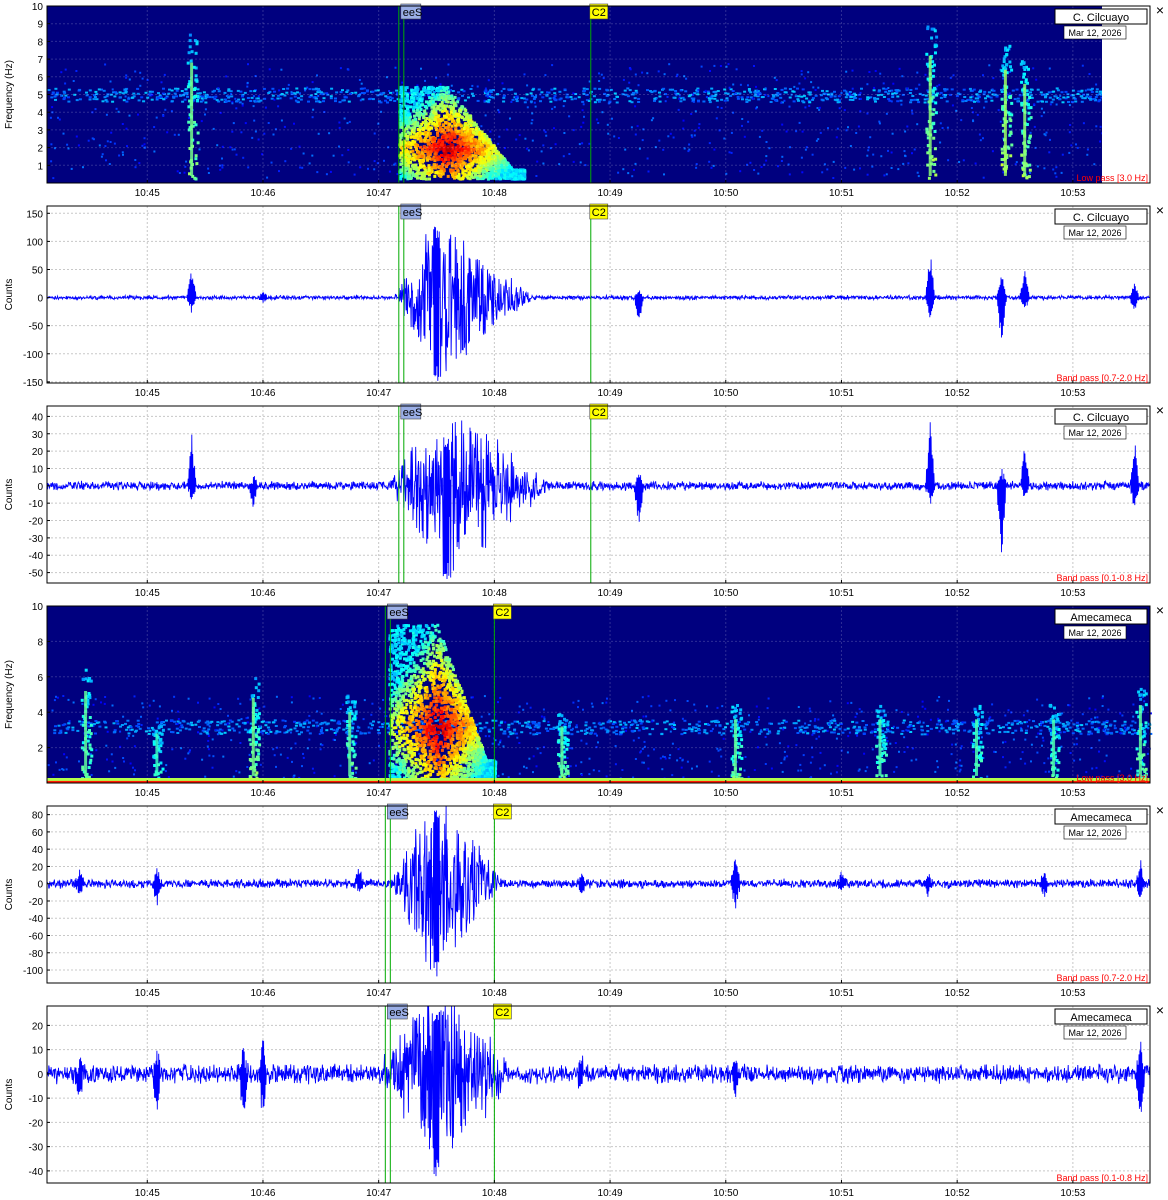 This screenshot has height=1200, width=1168. I want to click on plot-area, so click(598, 494).